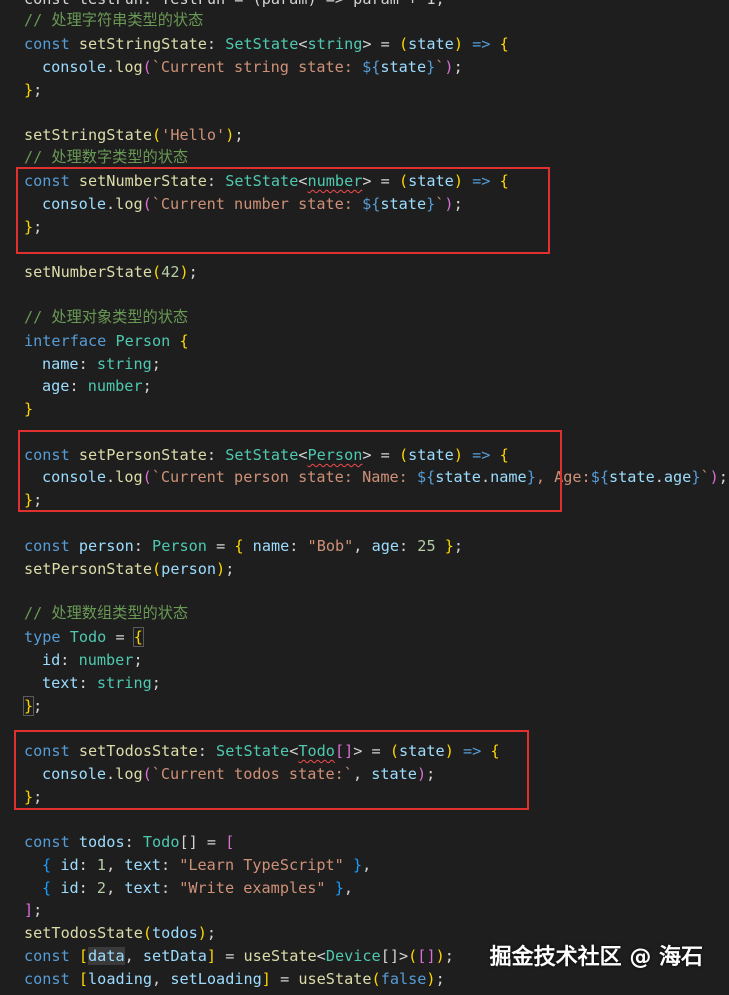  Describe the element at coordinates (92, 660) in the screenshot. I see `code-line: id: number;` at that location.